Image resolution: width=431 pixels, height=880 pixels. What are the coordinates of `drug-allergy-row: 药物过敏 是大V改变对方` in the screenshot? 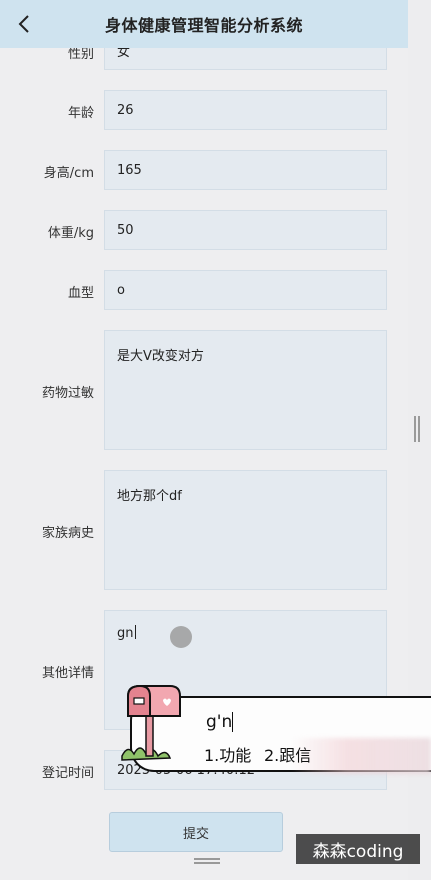 It's located at (204, 390).